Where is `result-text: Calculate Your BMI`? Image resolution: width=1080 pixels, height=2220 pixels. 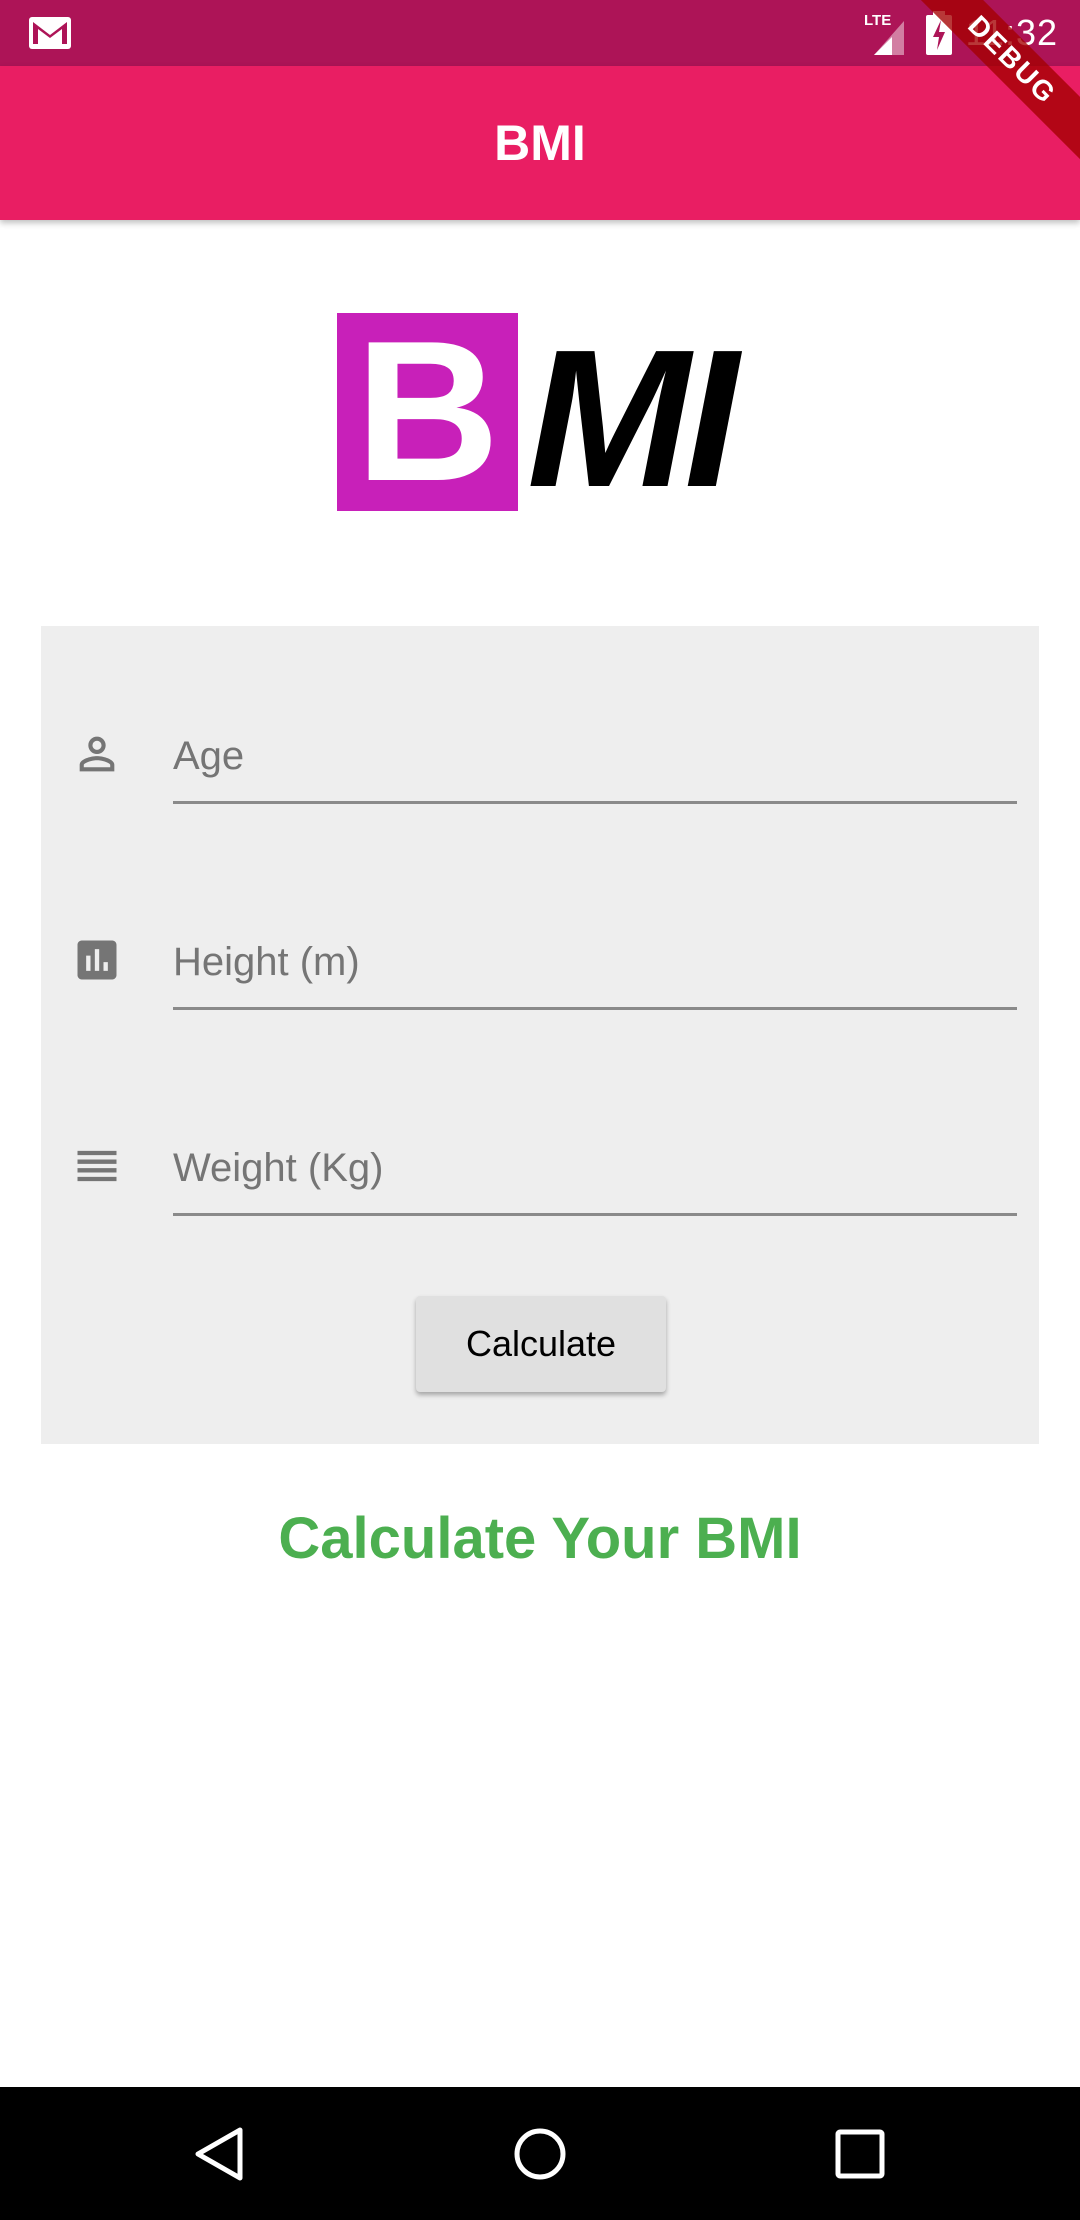
result-text: Calculate Your BMI is located at coordinates (540, 1538).